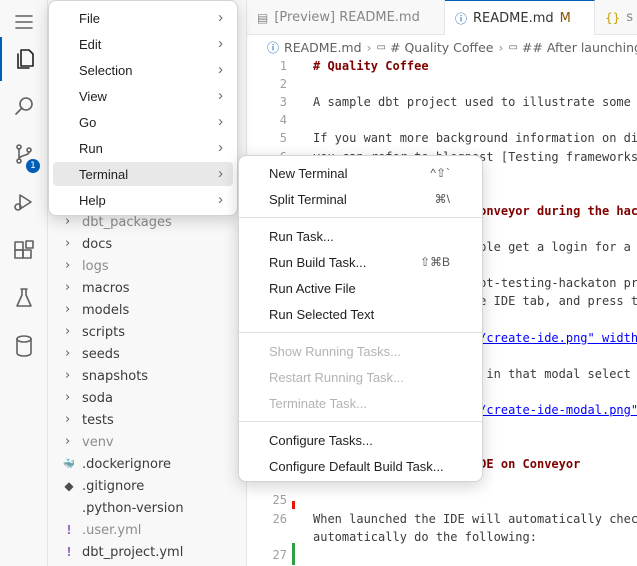 The width and height of the screenshot is (637, 566). Describe the element at coordinates (95, 266) in the screenshot. I see `folder-label: logs` at that location.